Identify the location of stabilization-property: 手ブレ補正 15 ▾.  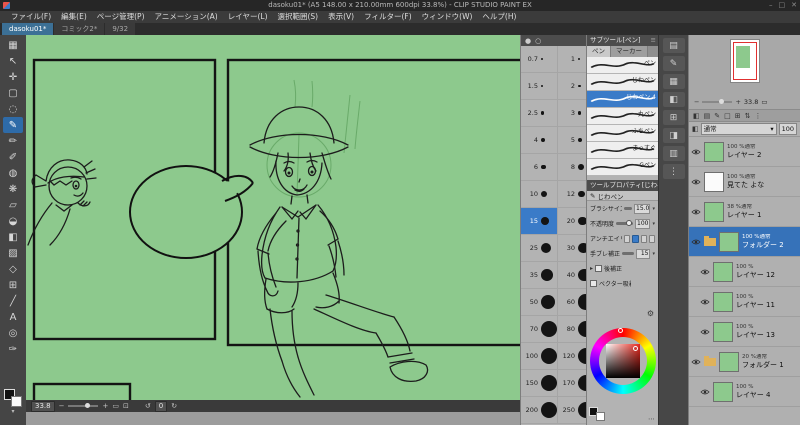
(622, 253).